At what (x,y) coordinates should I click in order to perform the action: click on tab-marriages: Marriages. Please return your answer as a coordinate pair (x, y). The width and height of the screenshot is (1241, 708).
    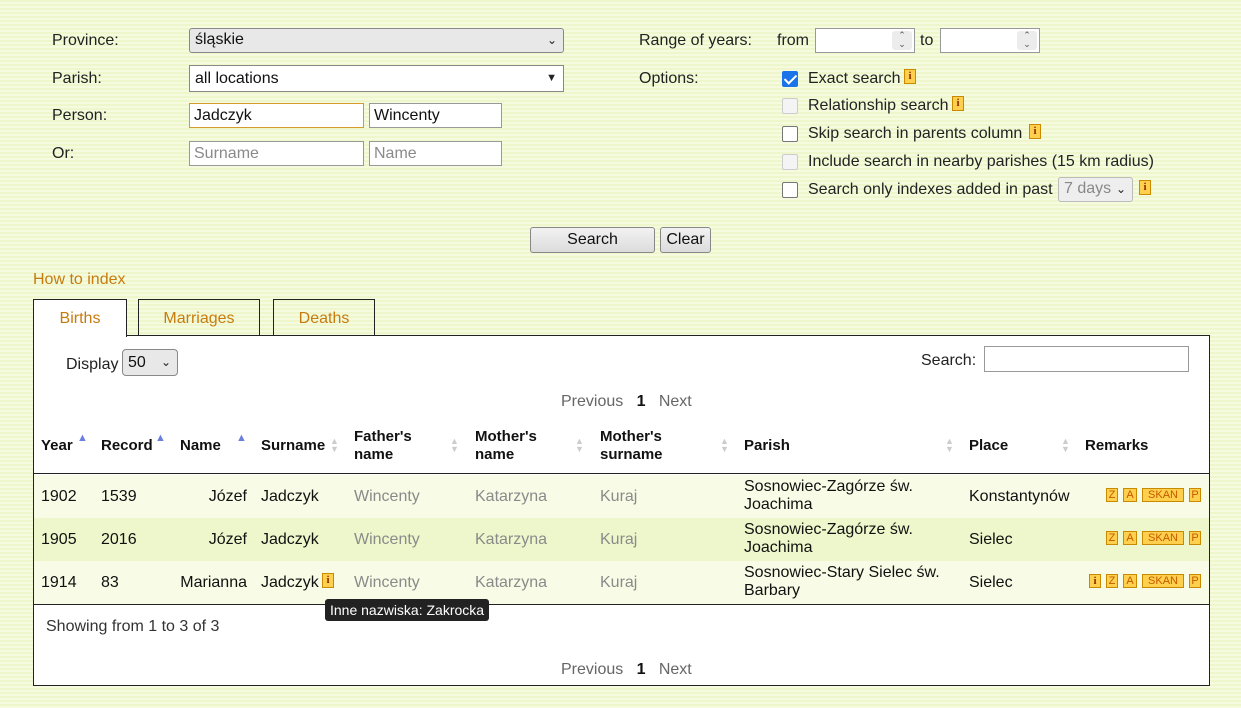
    Looking at the image, I should click on (199, 317).